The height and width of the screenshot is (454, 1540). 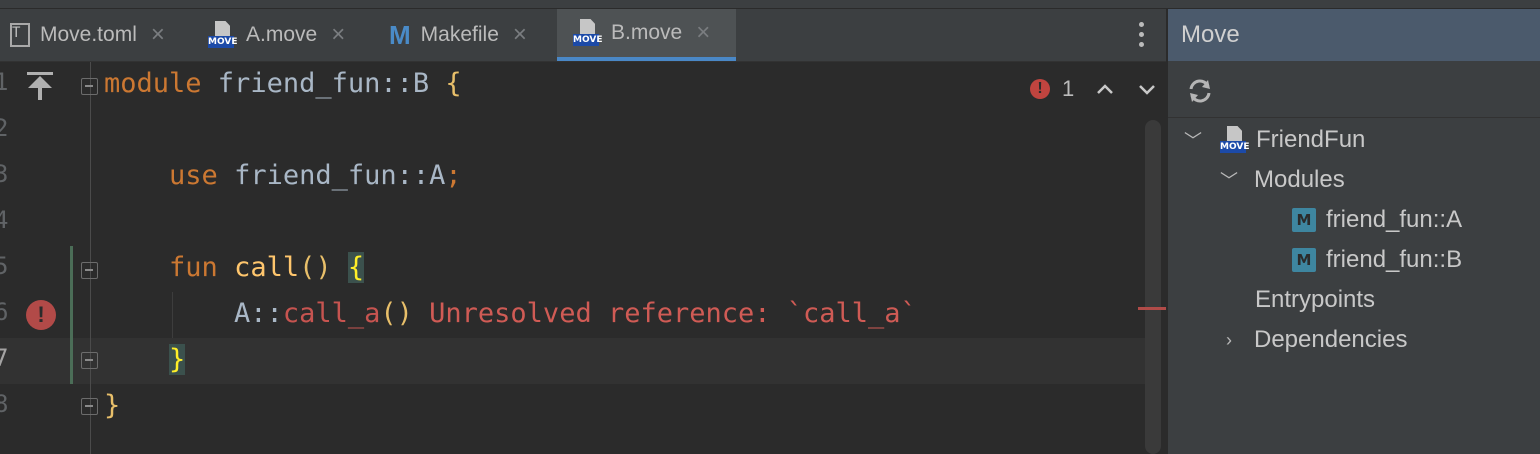 I want to click on tab-move-toml: T Move.toml ×, so click(x=97, y=35).